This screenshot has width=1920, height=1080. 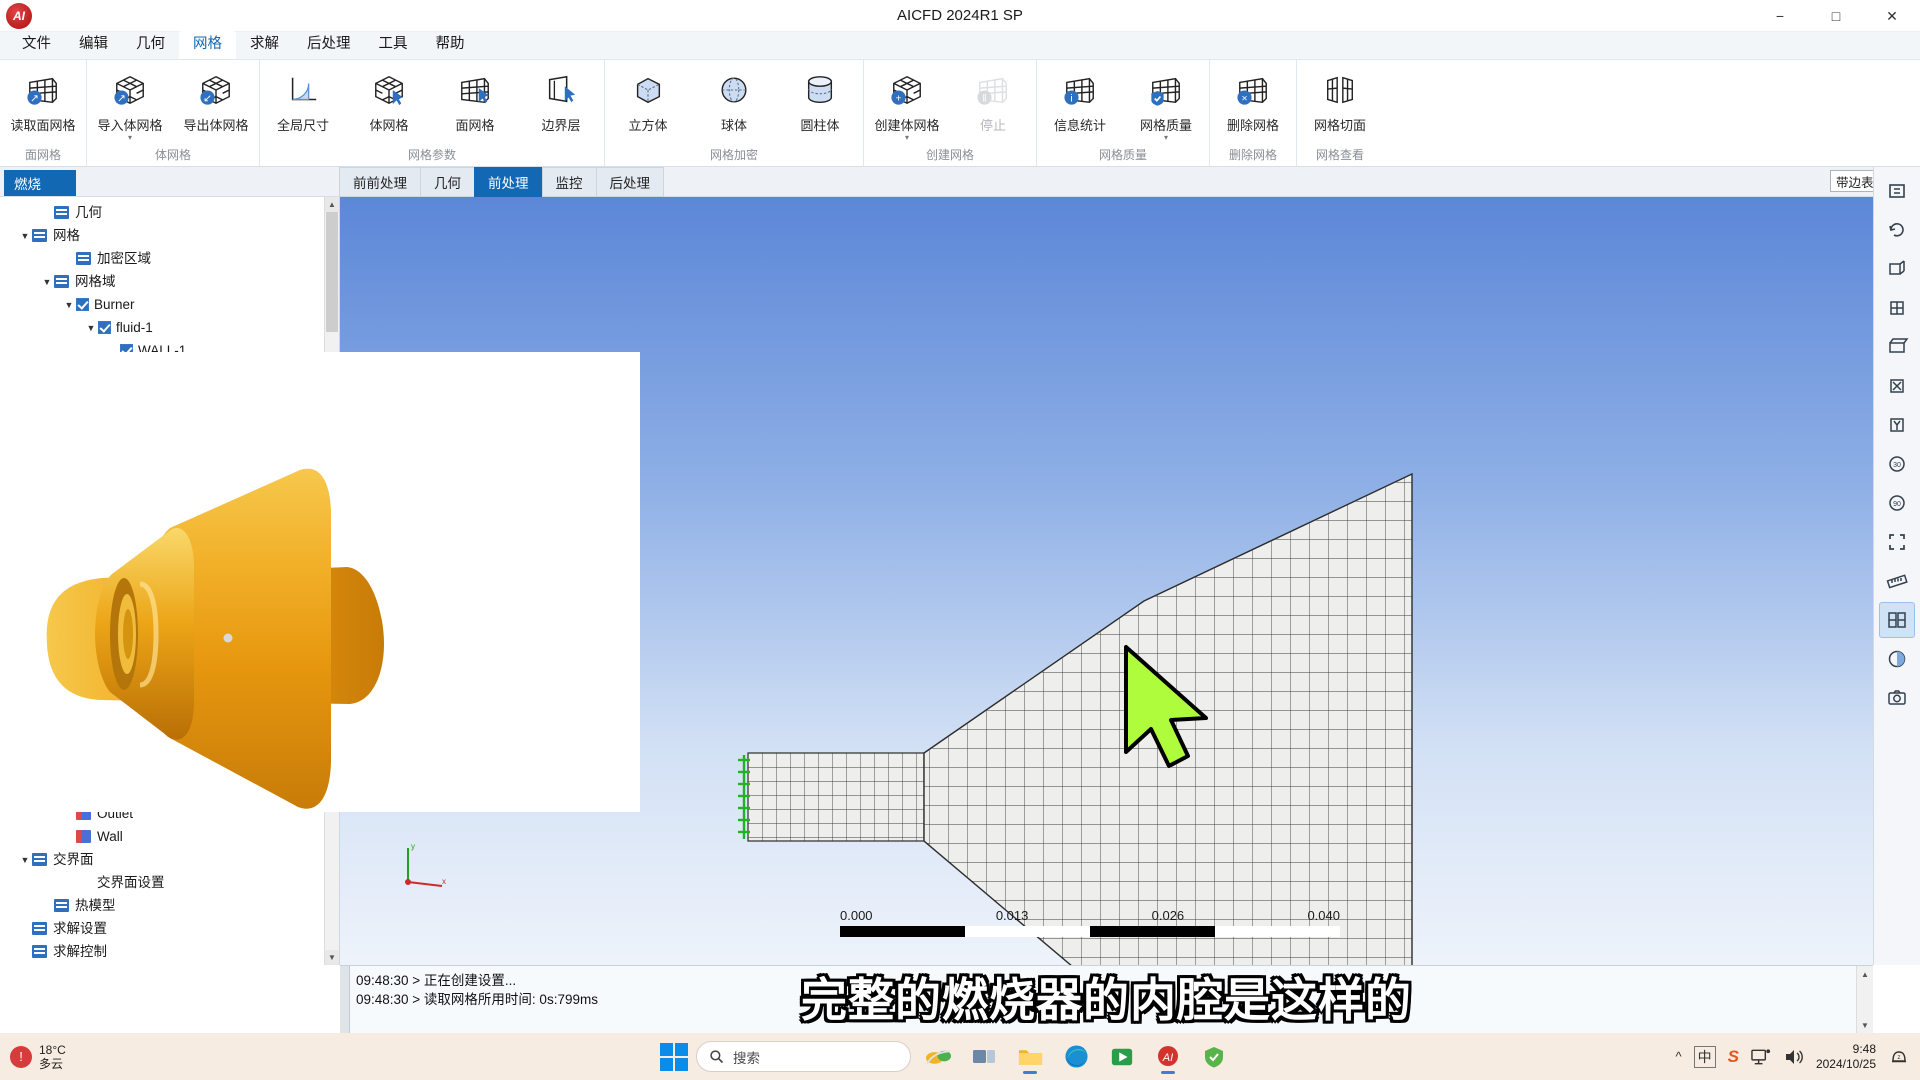 I want to click on taskbar-security-icon, so click(x=1214, y=1057).